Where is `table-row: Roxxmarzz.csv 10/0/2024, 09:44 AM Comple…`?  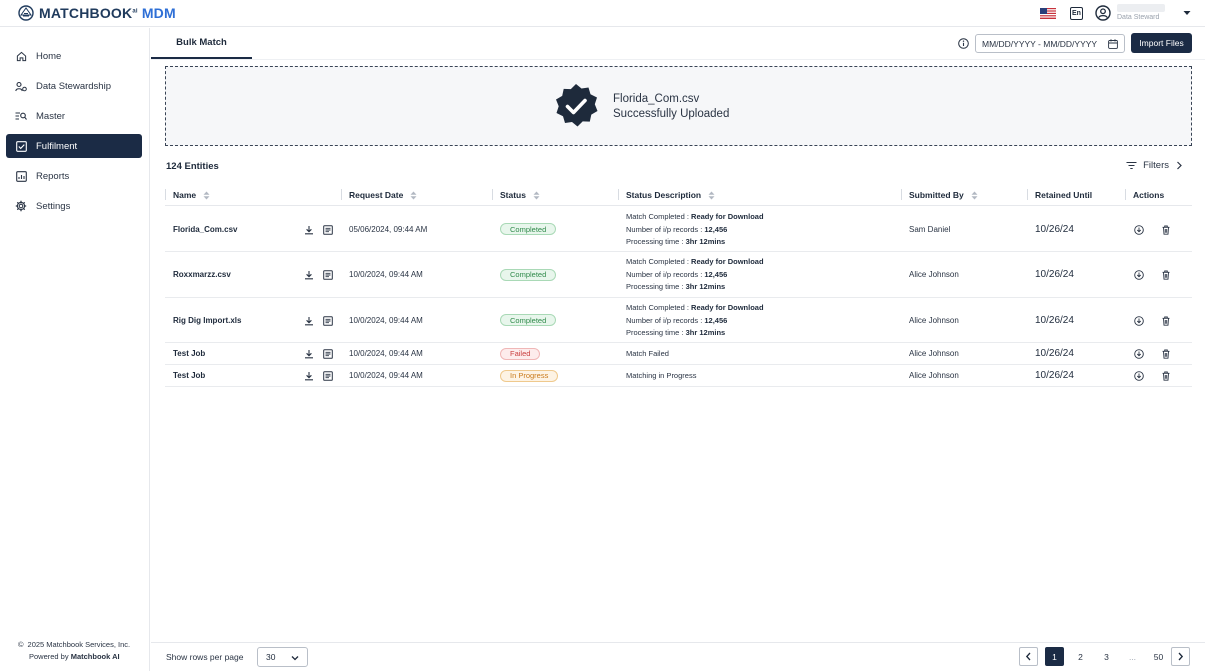 table-row: Roxxmarzz.csv 10/0/2024, 09:44 AM Comple… is located at coordinates (678, 275).